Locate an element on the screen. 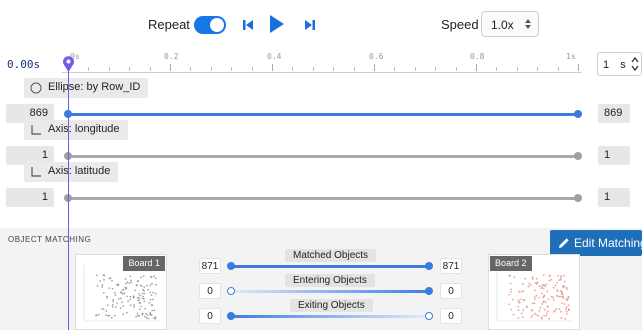  duration-input: 1 s is located at coordinates (619, 64).